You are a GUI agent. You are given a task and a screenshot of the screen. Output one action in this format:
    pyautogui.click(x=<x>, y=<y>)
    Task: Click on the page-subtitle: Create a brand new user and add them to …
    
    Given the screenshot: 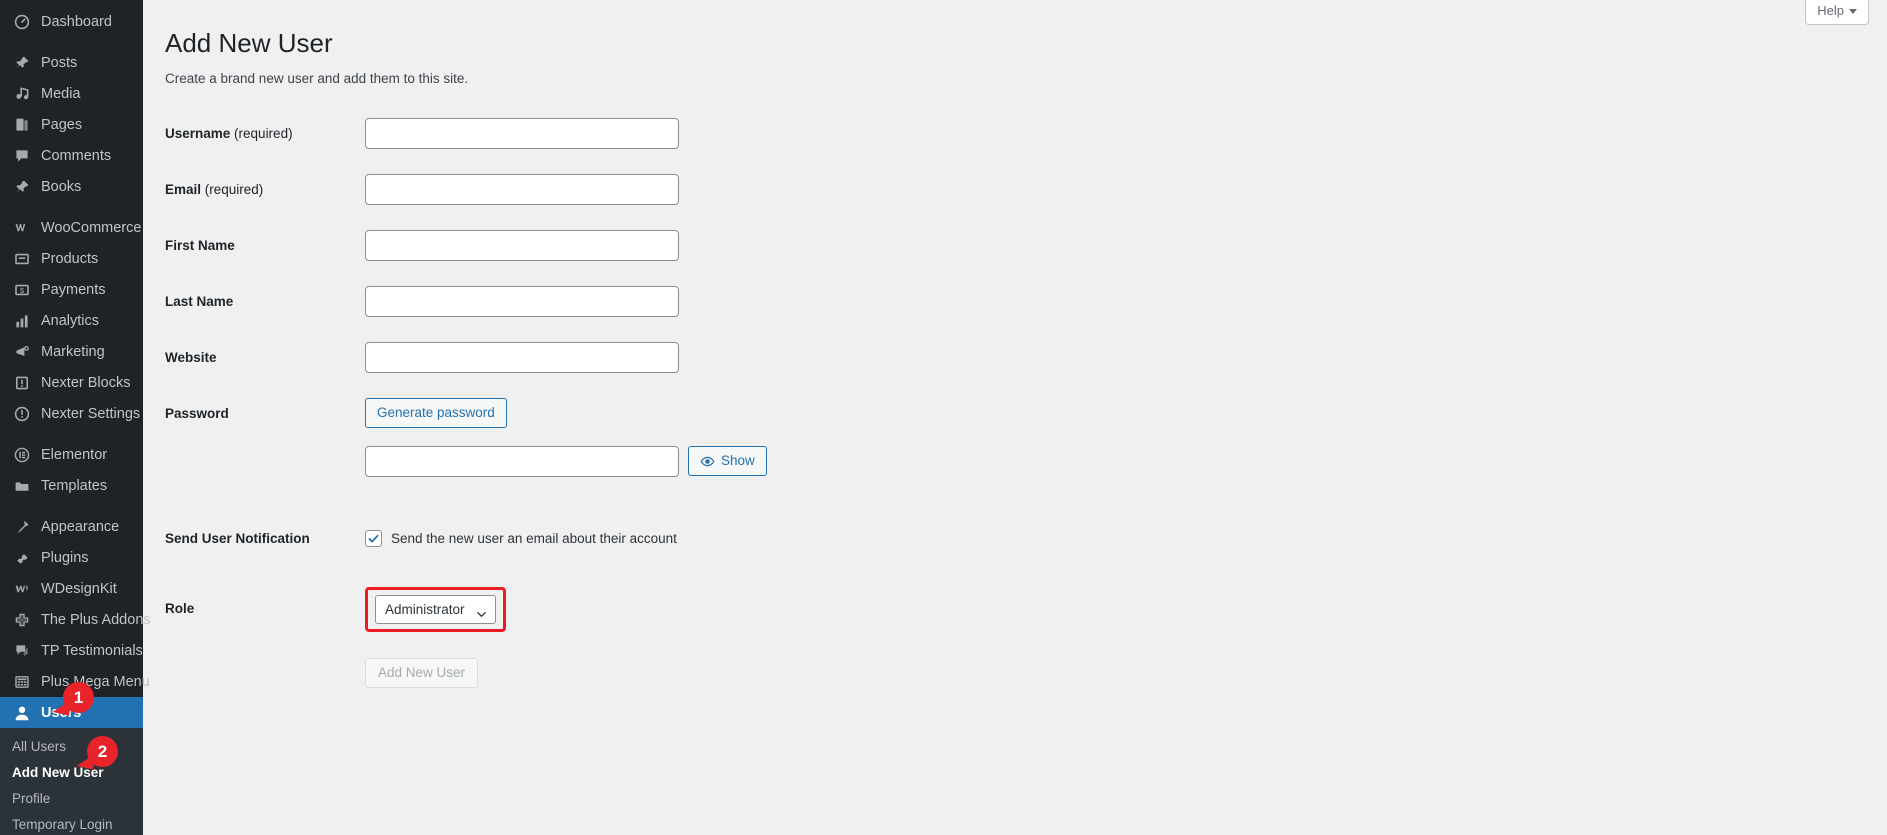 What is the action you would take?
    pyautogui.click(x=317, y=78)
    